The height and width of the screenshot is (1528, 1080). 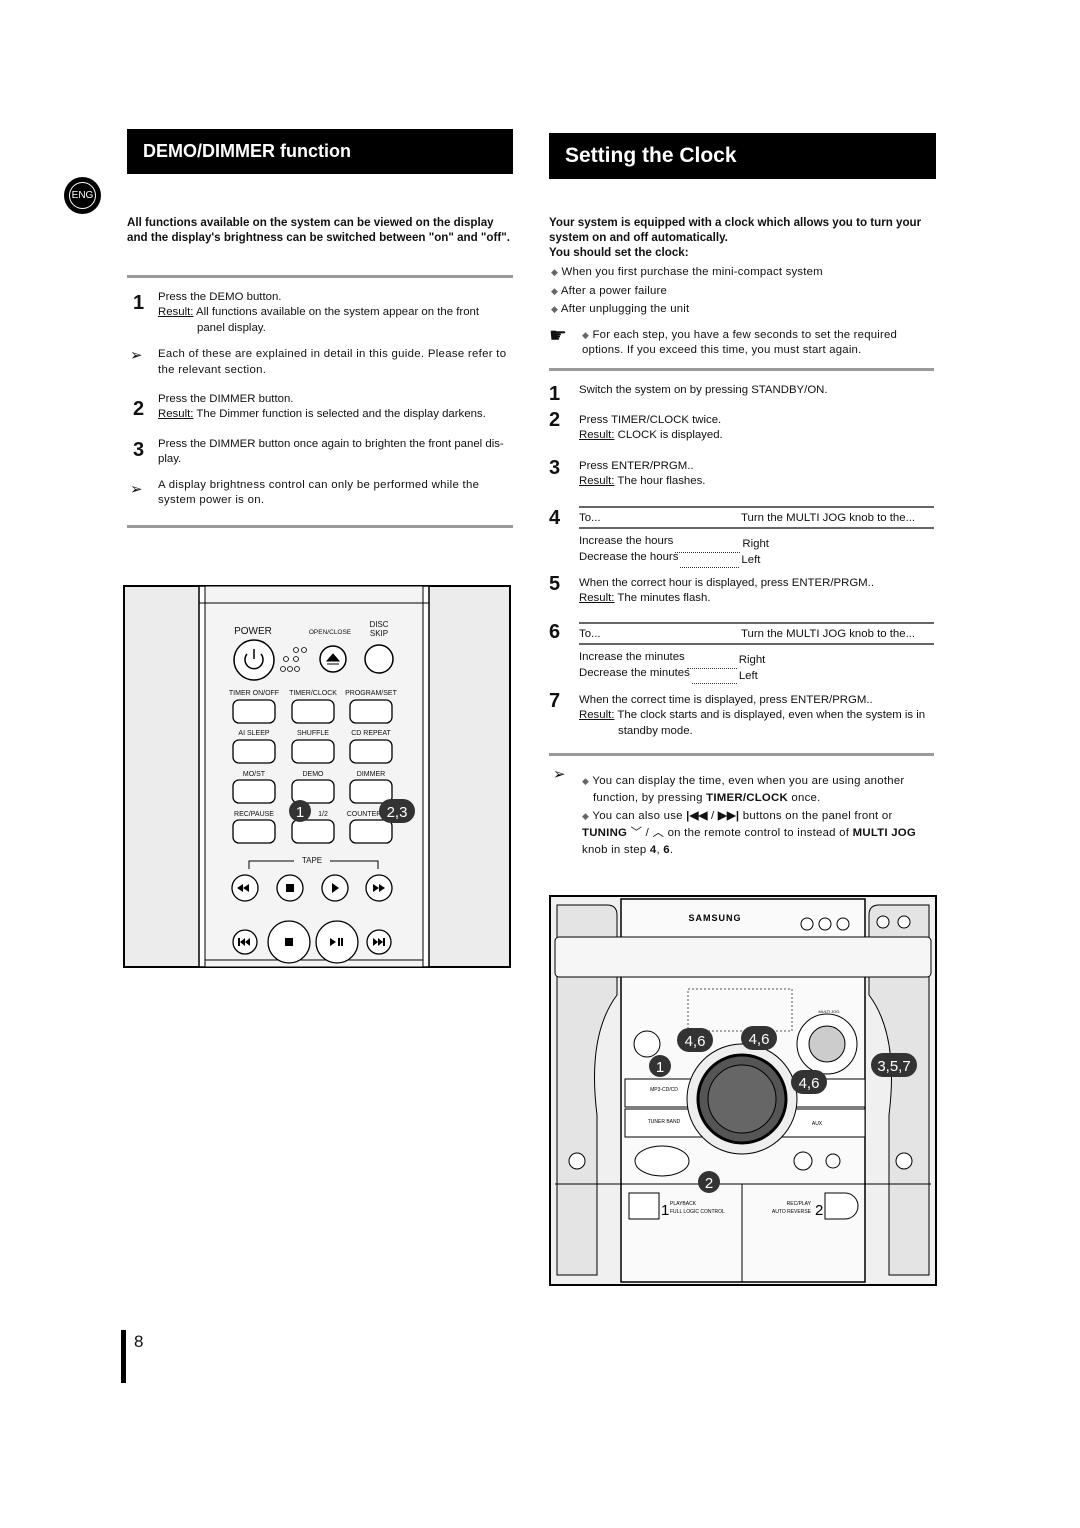 I want to click on intro-subtitle: You should set the clock:, so click(x=619, y=252).